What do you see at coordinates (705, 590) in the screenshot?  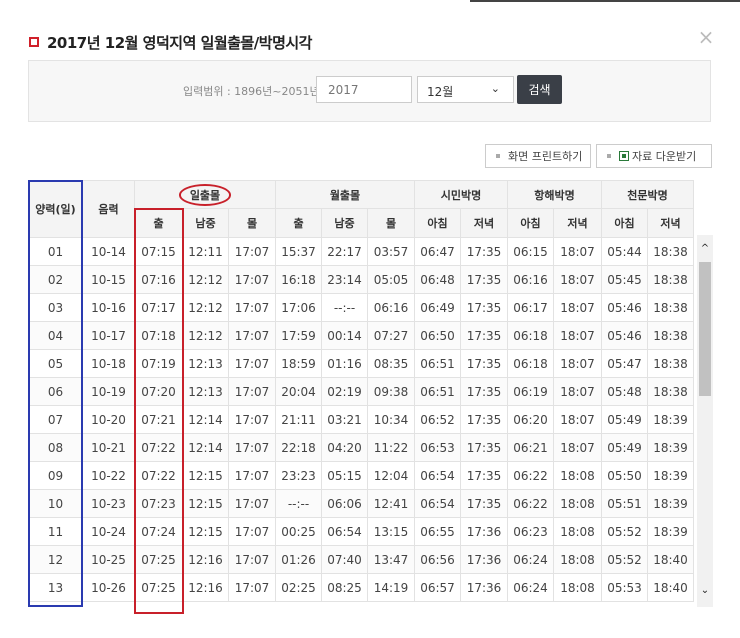 I see `scroll-down-icon: ⌄` at bounding box center [705, 590].